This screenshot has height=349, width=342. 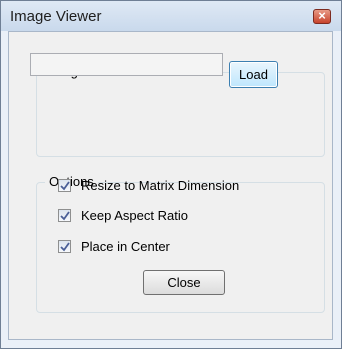 I want to click on window-close-button: ×, so click(x=322, y=16).